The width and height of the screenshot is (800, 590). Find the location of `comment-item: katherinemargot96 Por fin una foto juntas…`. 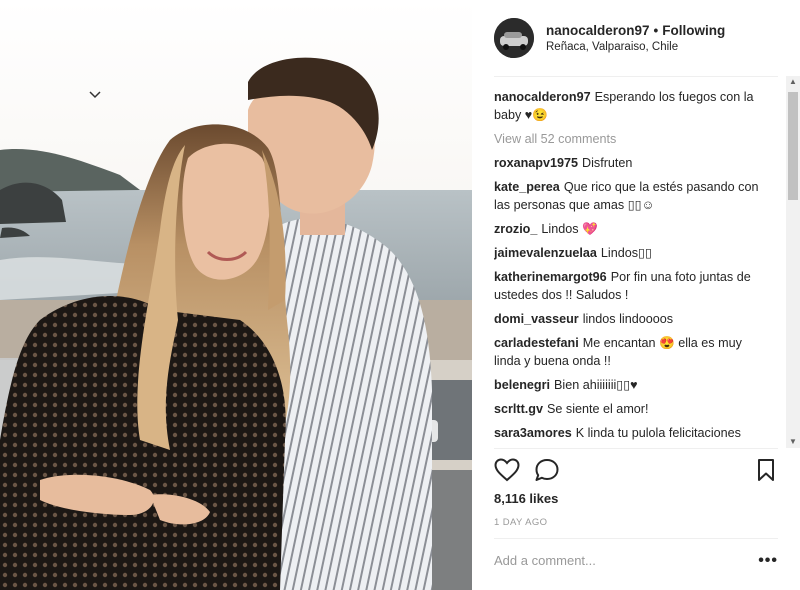

comment-item: katherinemargot96 Por fin una foto juntas… is located at coordinates (629, 286).